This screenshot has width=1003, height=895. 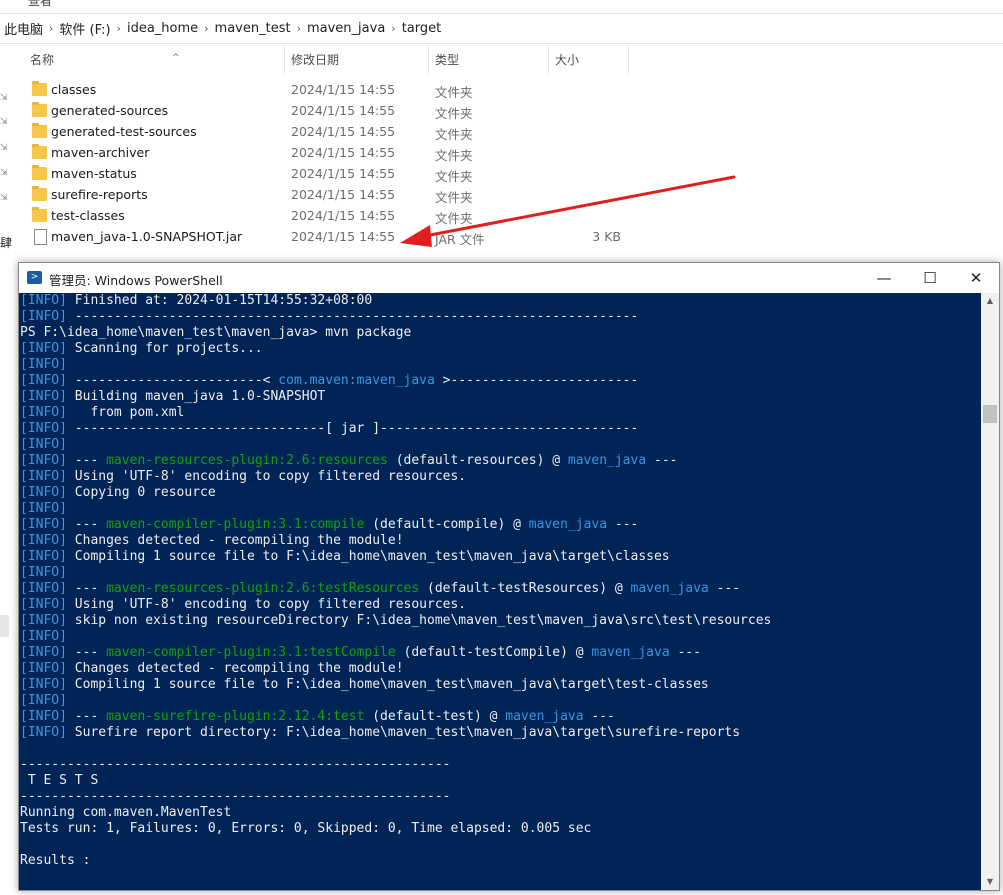 What do you see at coordinates (23, 28) in the screenshot?
I see `breadcrumb-this-pc: 此电脑` at bounding box center [23, 28].